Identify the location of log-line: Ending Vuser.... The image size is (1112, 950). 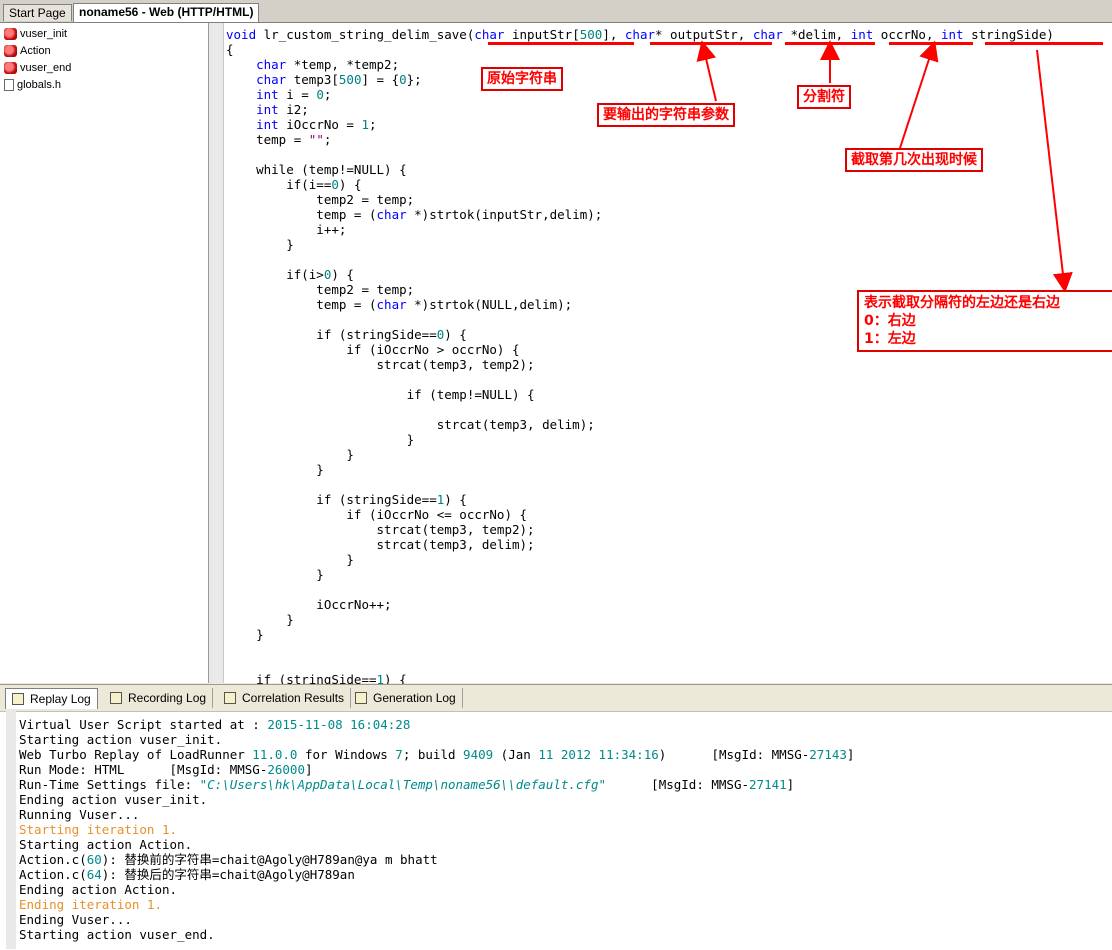
(75, 919).